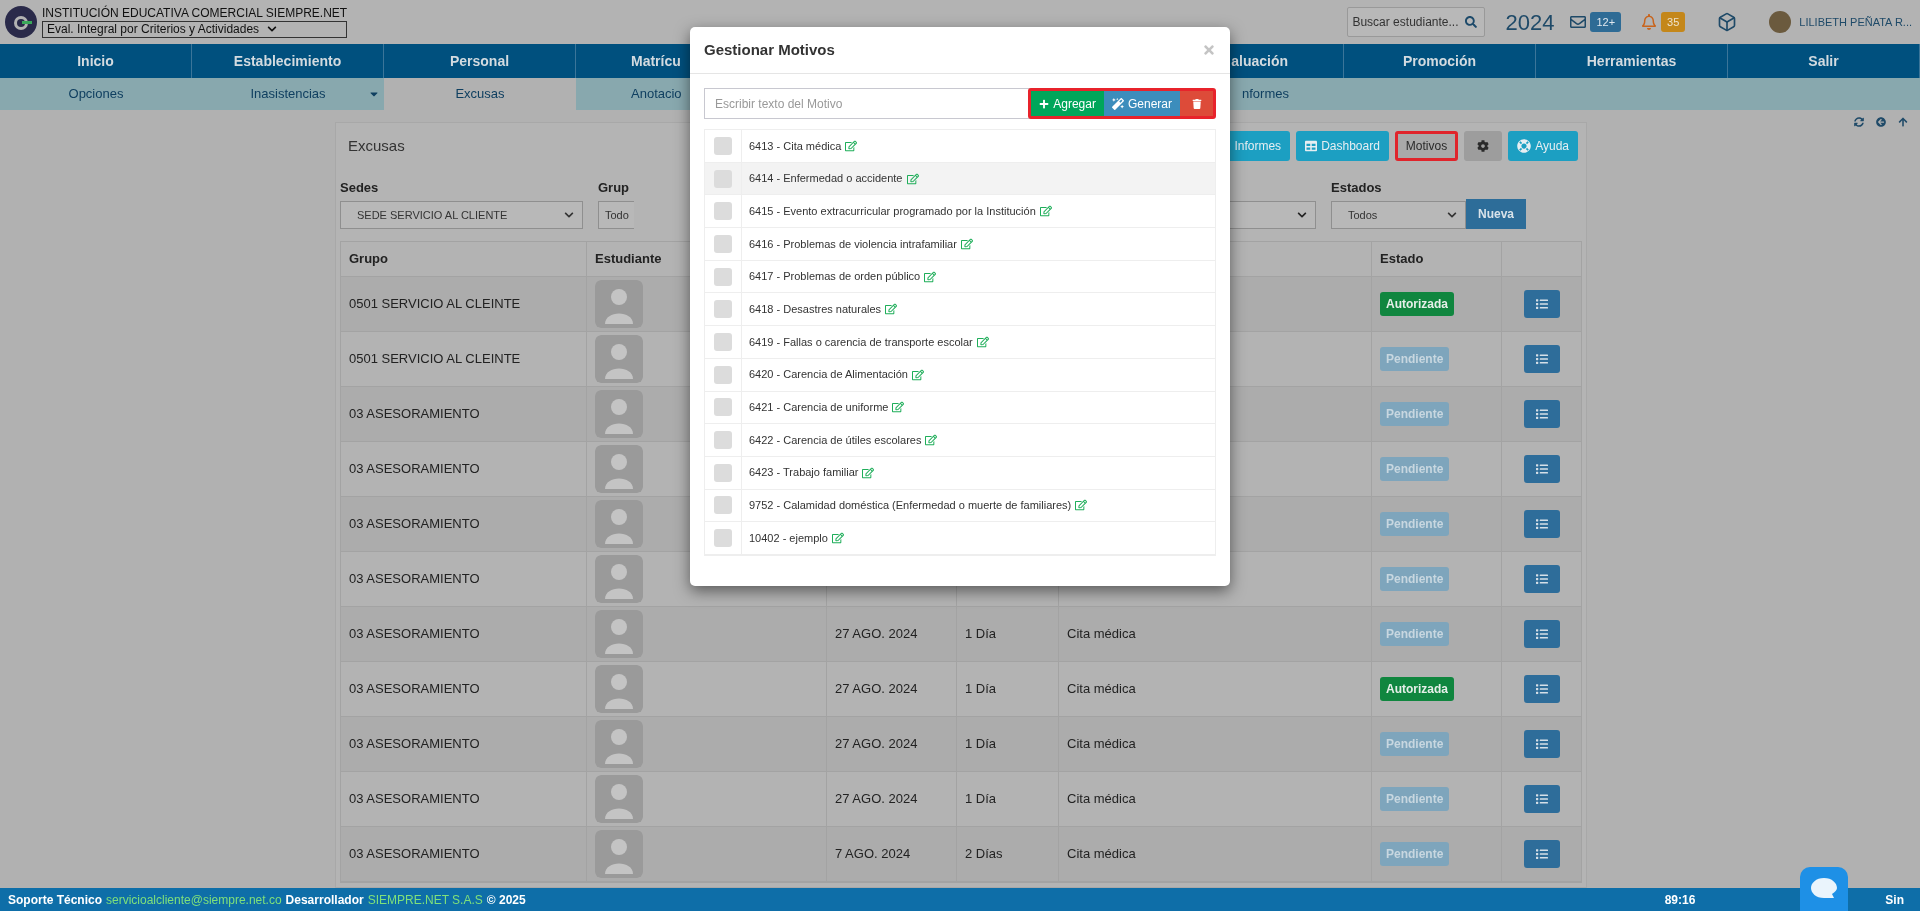 The image size is (1920, 911). Describe the element at coordinates (368, 259) in the screenshot. I see `column-header: Grupo` at that location.